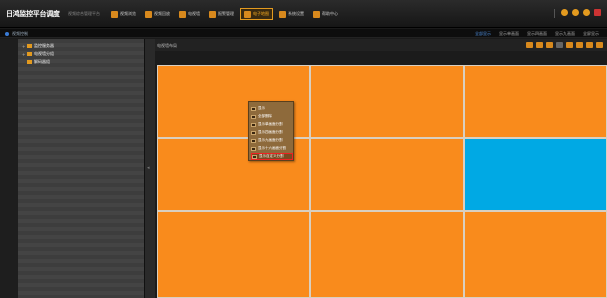 Image resolution: width=607 pixels, height=298 pixels. What do you see at coordinates (559, 45) in the screenshot?
I see `separator-icon` at bounding box center [559, 45].